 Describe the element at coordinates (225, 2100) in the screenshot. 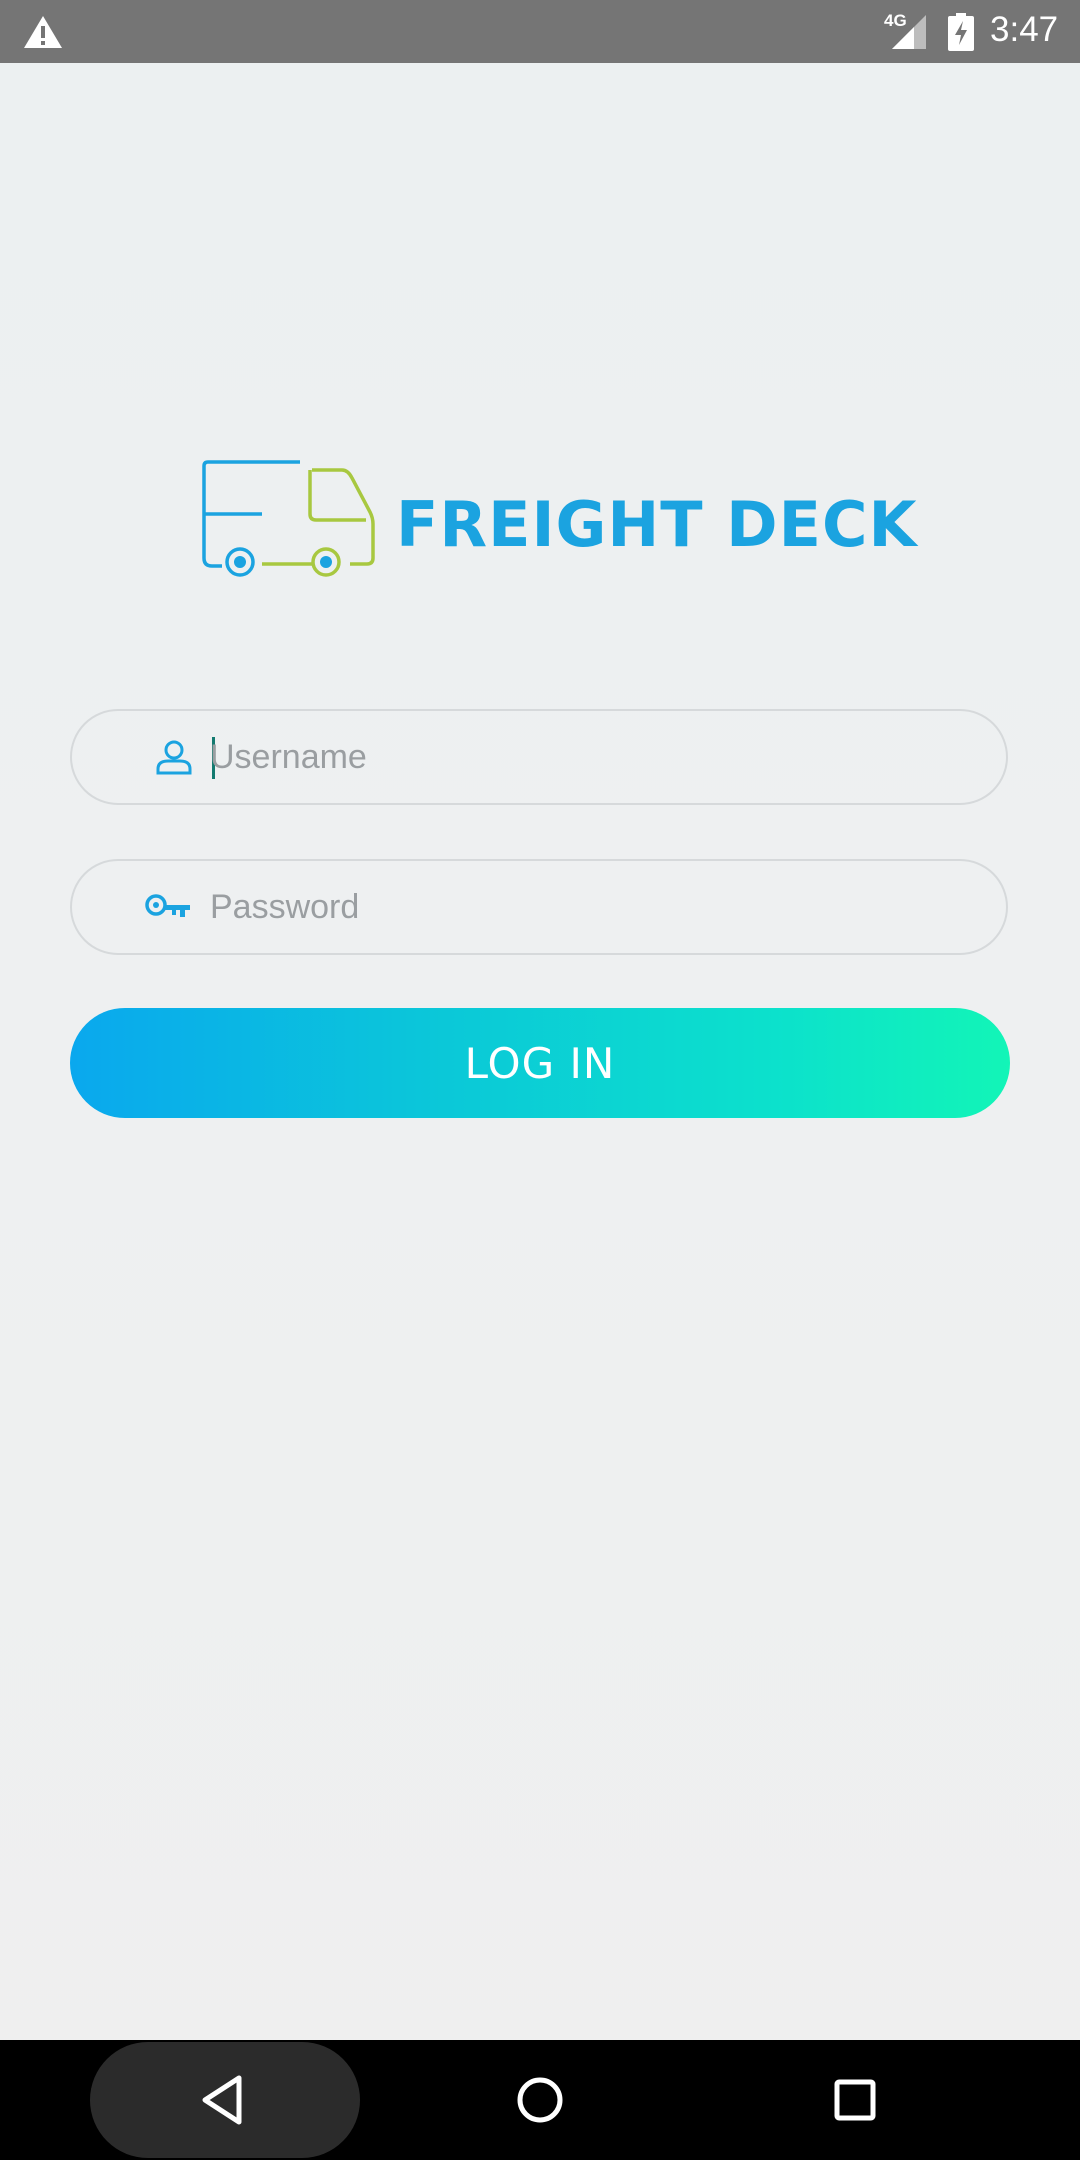

I see `back-icon` at that location.